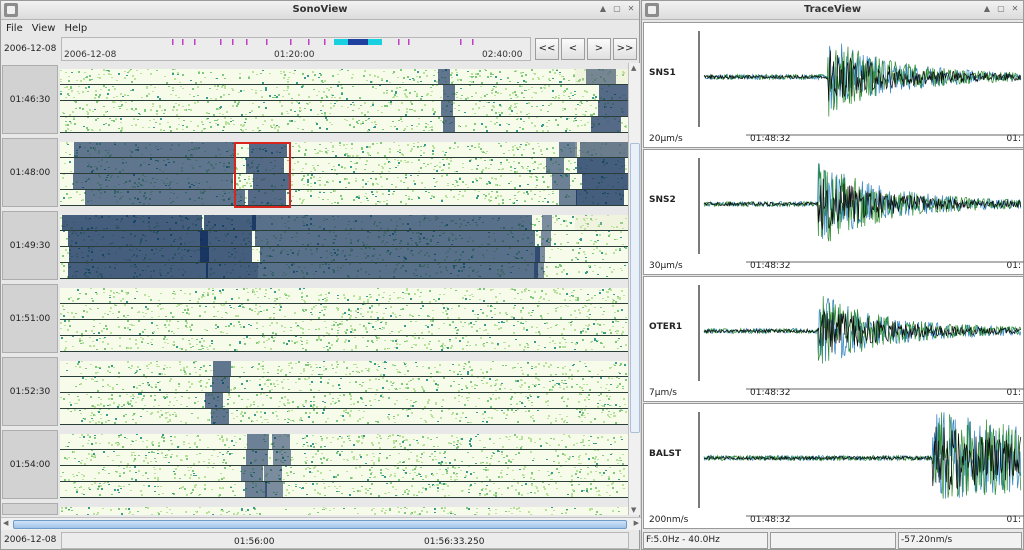  Describe the element at coordinates (90, 55) in the screenshot. I see `ruler-date: 2006-12-08` at that location.